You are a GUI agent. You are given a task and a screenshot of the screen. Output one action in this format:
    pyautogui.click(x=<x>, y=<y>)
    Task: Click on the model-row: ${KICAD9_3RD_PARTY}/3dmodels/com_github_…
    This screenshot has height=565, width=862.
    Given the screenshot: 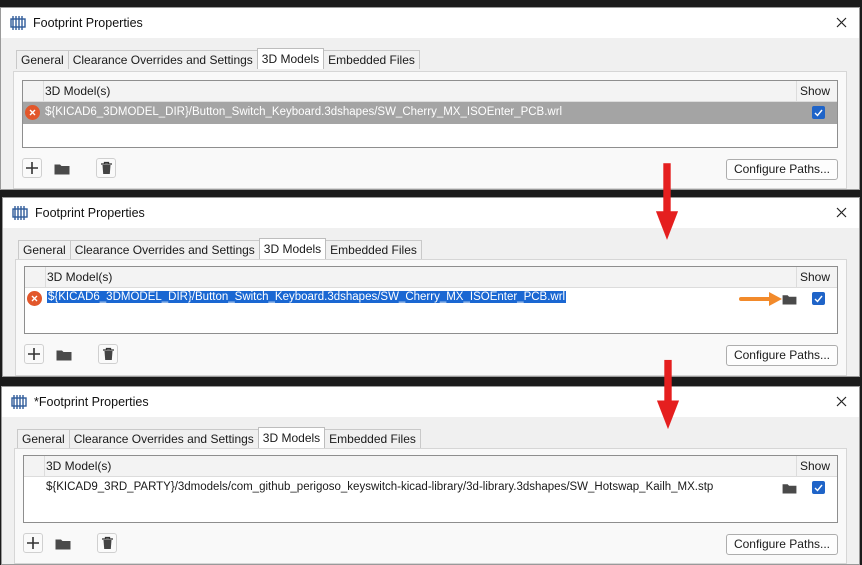 What is the action you would take?
    pyautogui.click(x=430, y=488)
    